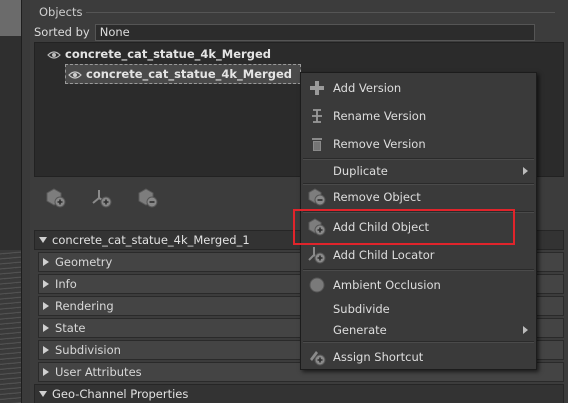 This screenshot has height=403, width=568. I want to click on trash-icon, so click(317, 144).